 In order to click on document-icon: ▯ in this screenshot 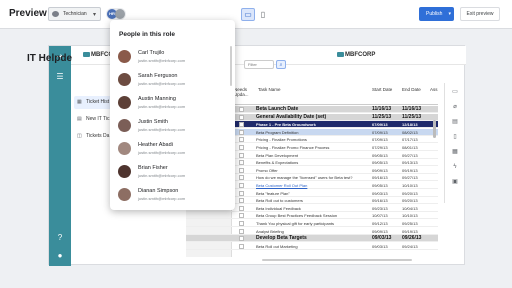, I will do `click(455, 137)`.